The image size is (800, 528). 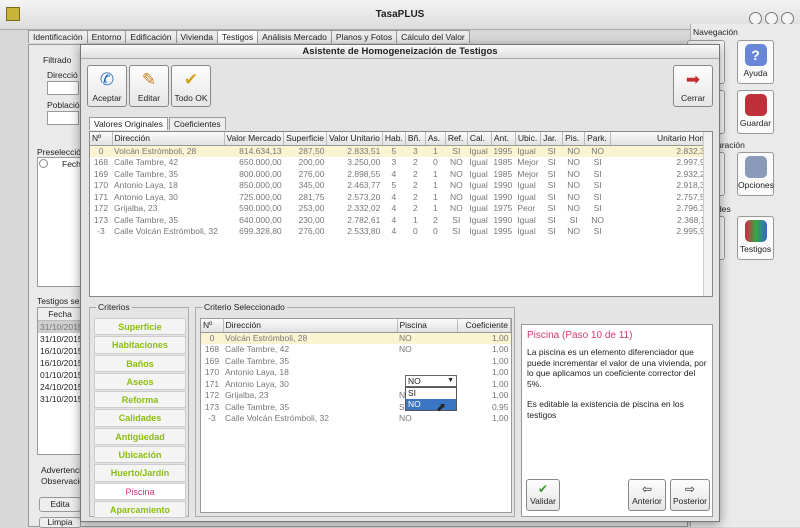 I want to click on ayuda-button: ? Ayuda, so click(x=755, y=62).